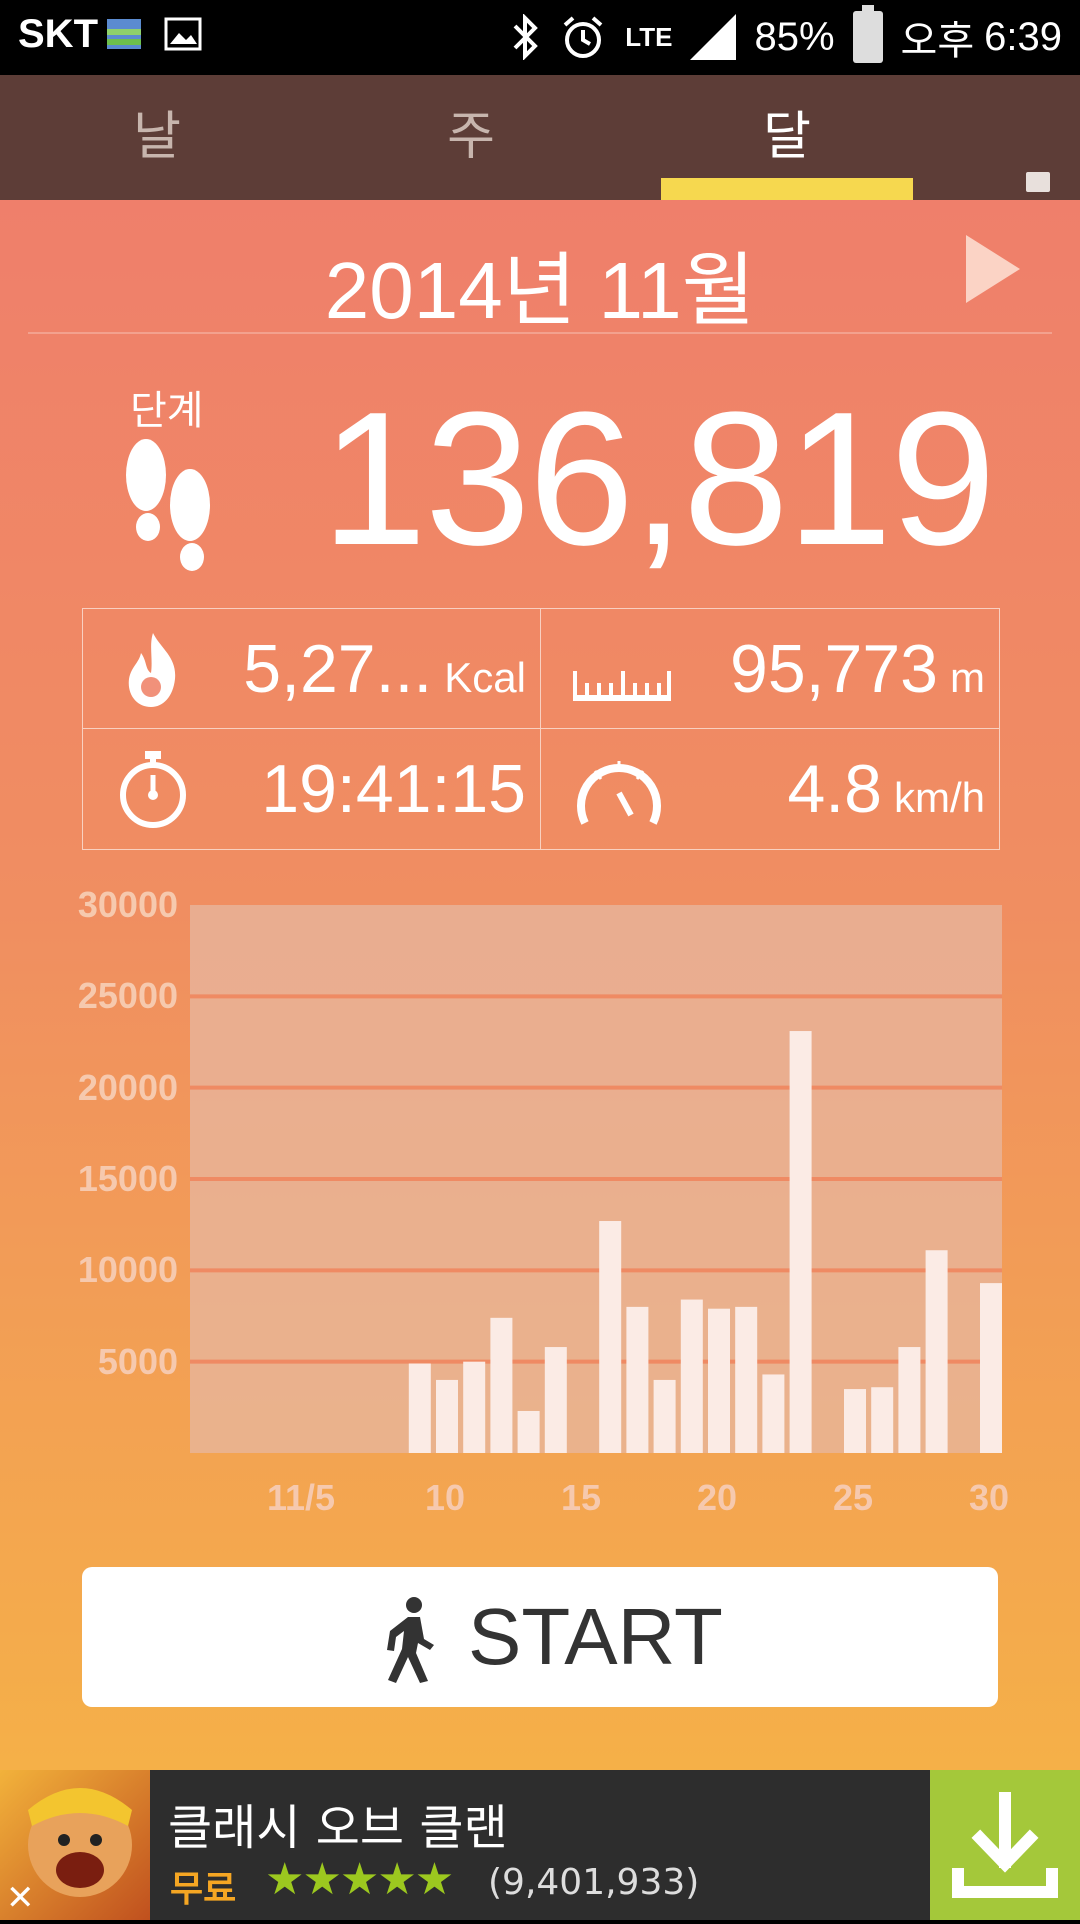 The width and height of the screenshot is (1080, 1924). I want to click on ad-title: 클래시 오브 클랜, so click(338, 1828).